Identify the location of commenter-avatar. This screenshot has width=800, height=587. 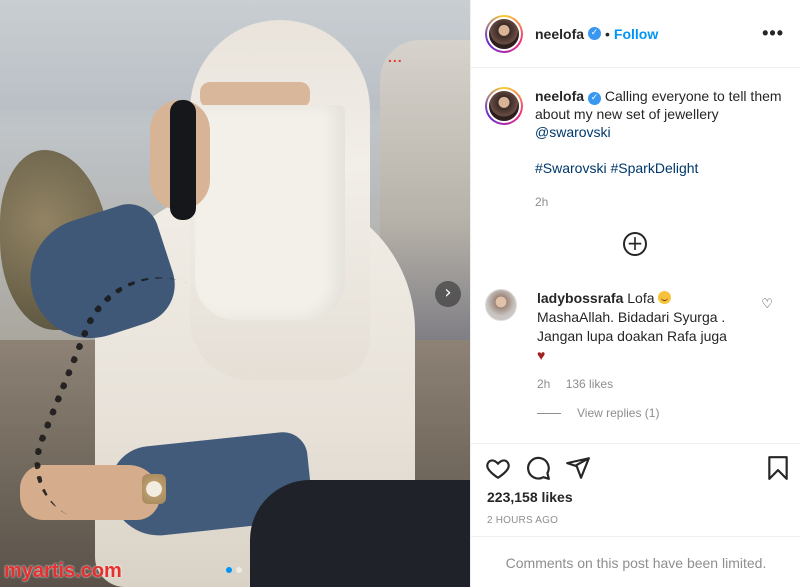
(501, 305).